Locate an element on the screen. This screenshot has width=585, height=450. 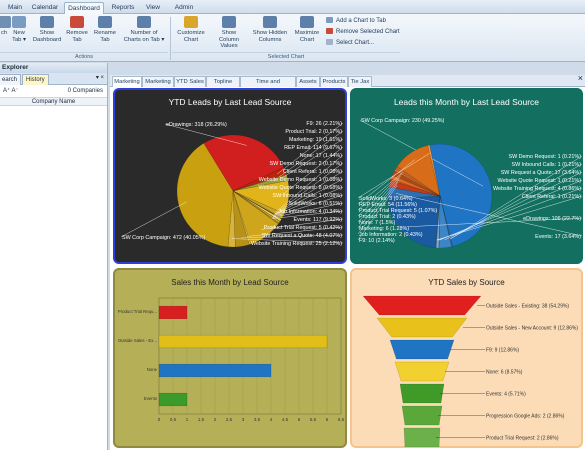
remove-chart-label: Remove Selected Chart is located at coordinates (368, 32).